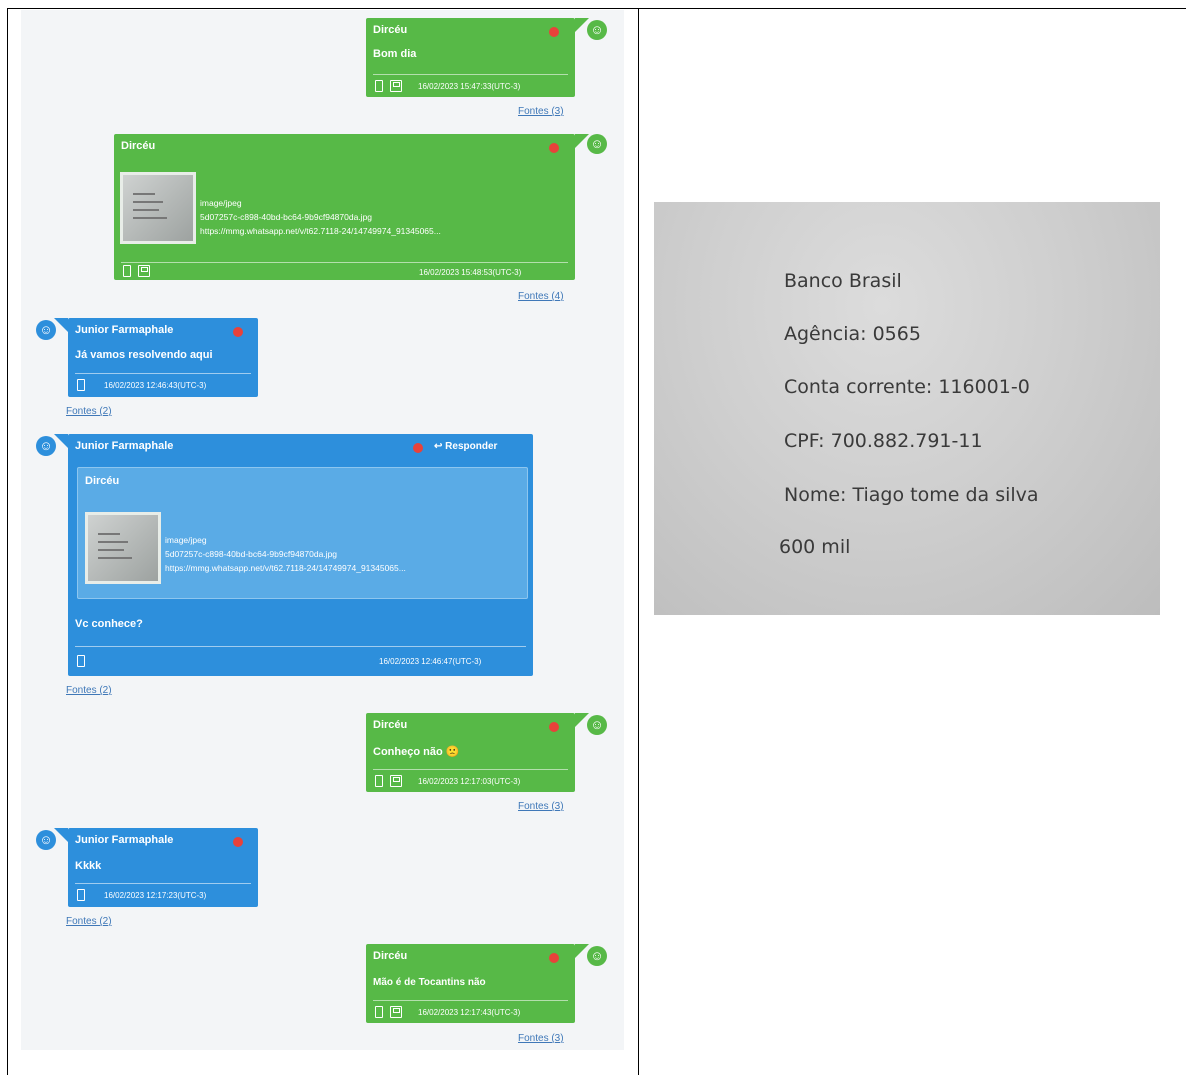 The height and width of the screenshot is (1075, 1186). I want to click on message-text: Conheço não 🙁, so click(416, 752).